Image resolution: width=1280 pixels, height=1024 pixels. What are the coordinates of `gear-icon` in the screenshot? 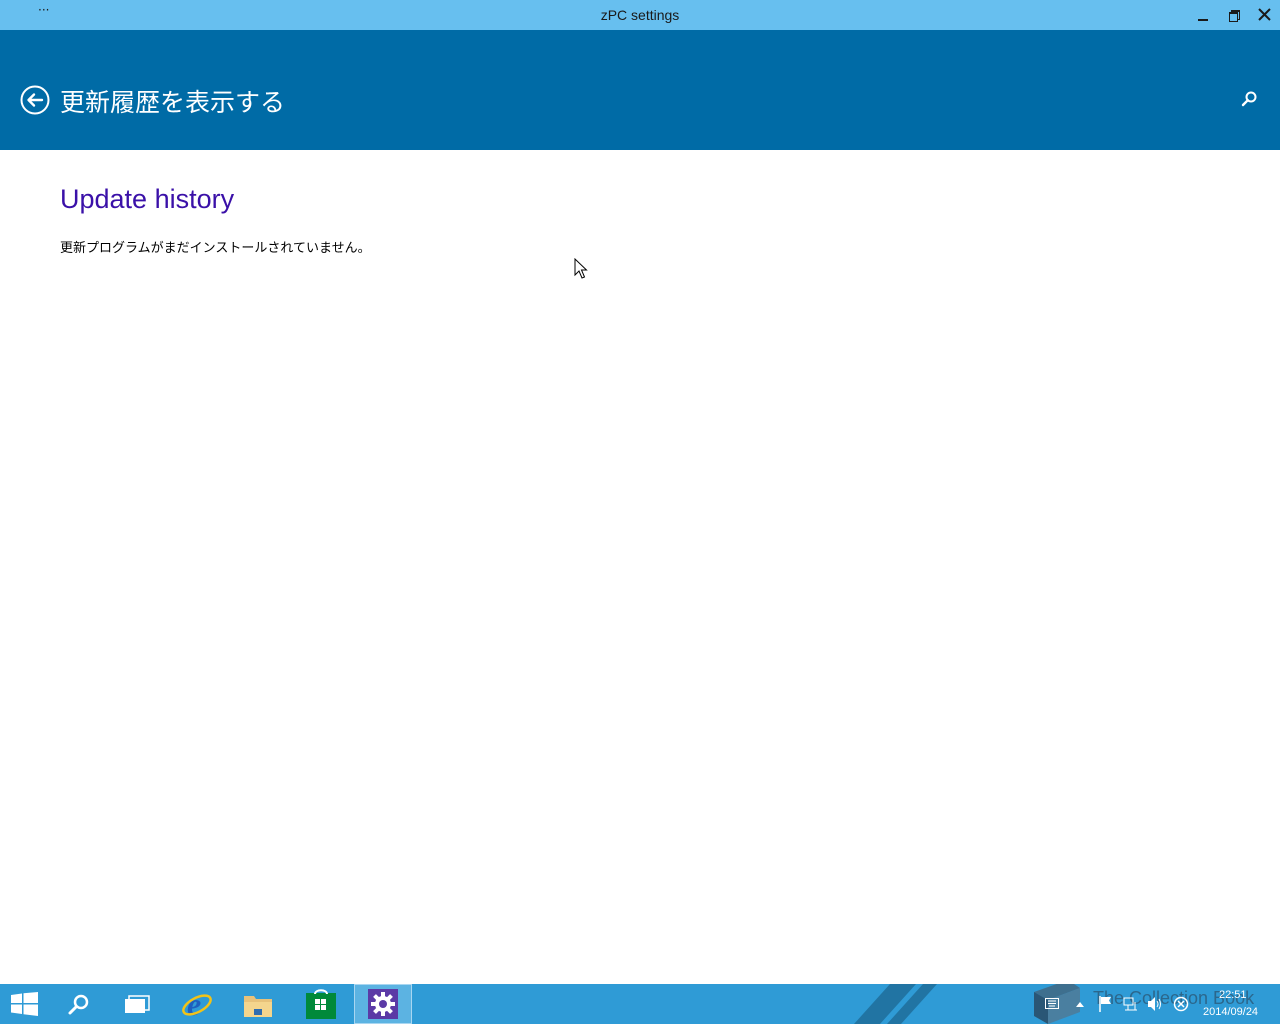 It's located at (383, 1004).